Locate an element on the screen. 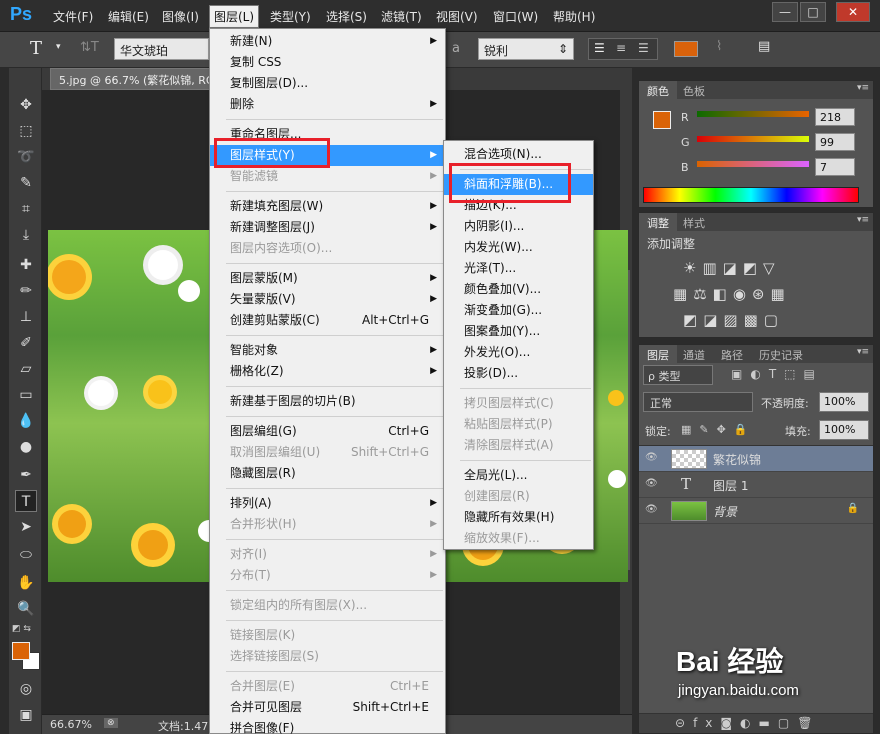  panels-toggle-icon: ▤ is located at coordinates (764, 46).